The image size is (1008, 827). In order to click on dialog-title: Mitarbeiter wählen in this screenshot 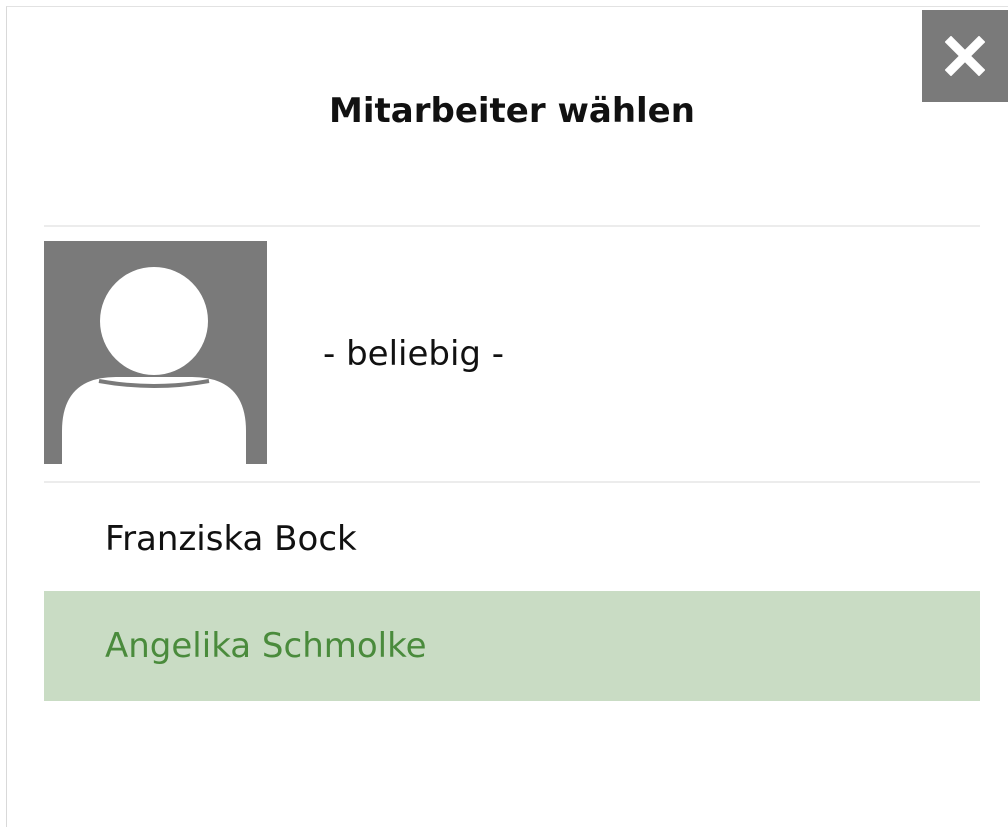, I will do `click(512, 111)`.